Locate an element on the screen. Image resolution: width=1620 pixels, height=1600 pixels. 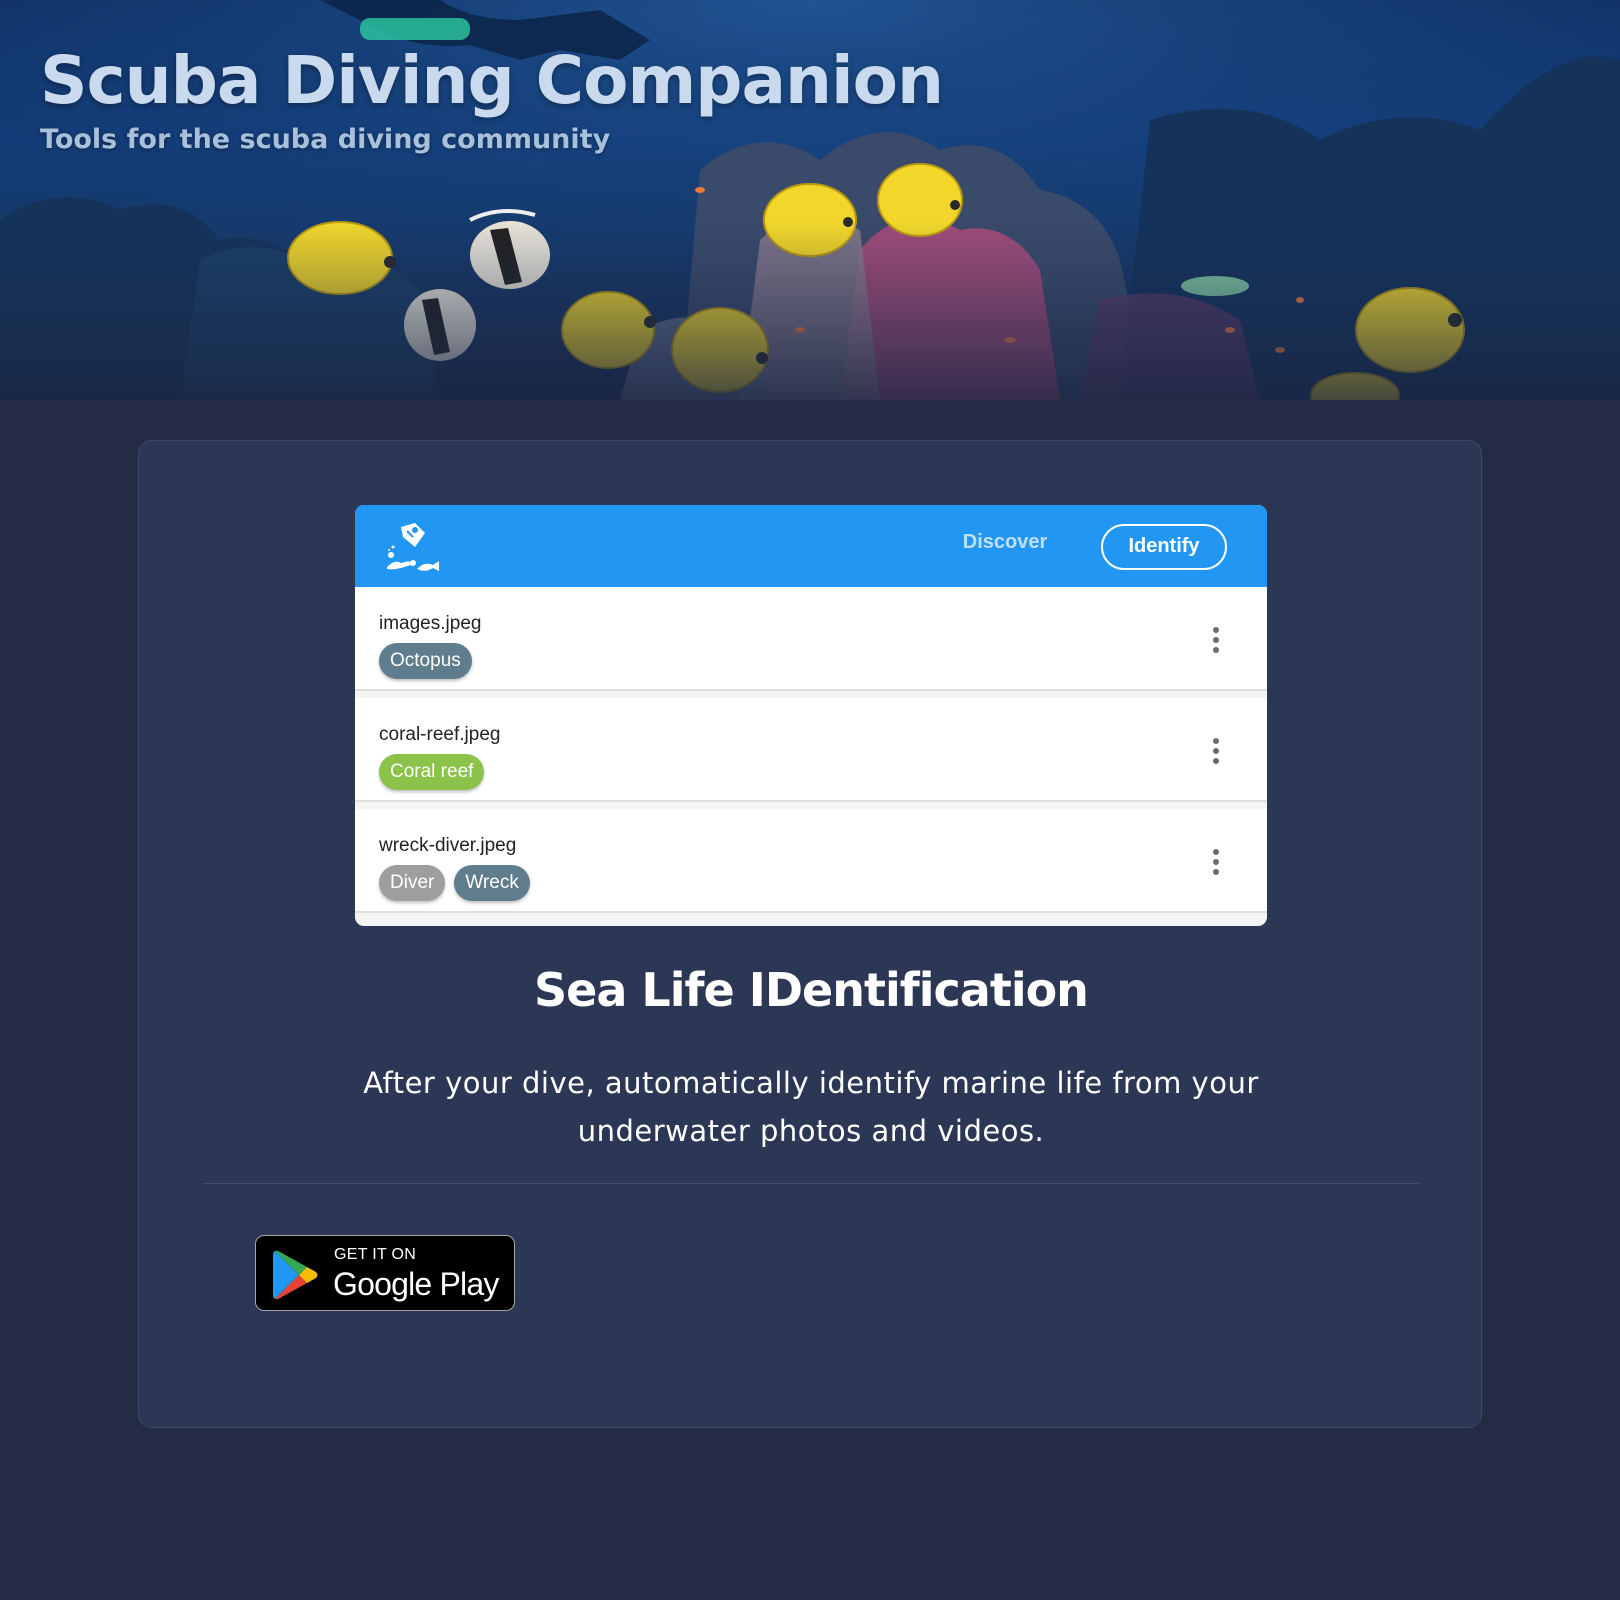
site-subtitle: Tools for the scuba diving community is located at coordinates (325, 139).